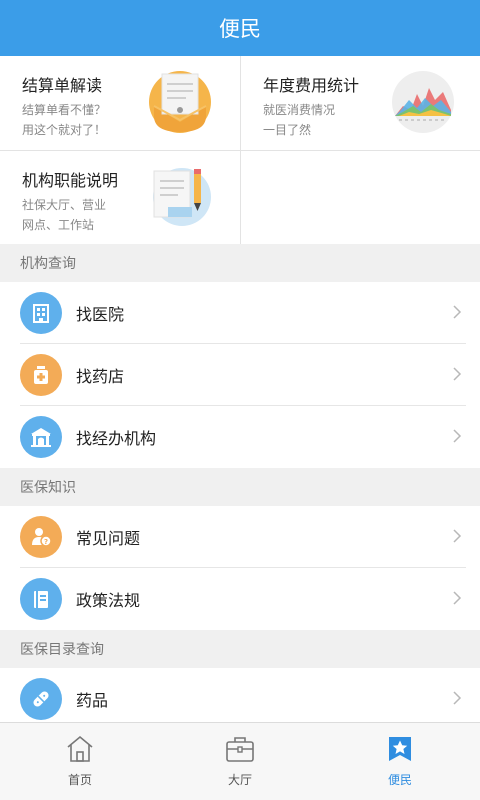 Image resolution: width=480 pixels, height=800 pixels. Describe the element at coordinates (360, 198) in the screenshot. I see `card-empty` at that location.